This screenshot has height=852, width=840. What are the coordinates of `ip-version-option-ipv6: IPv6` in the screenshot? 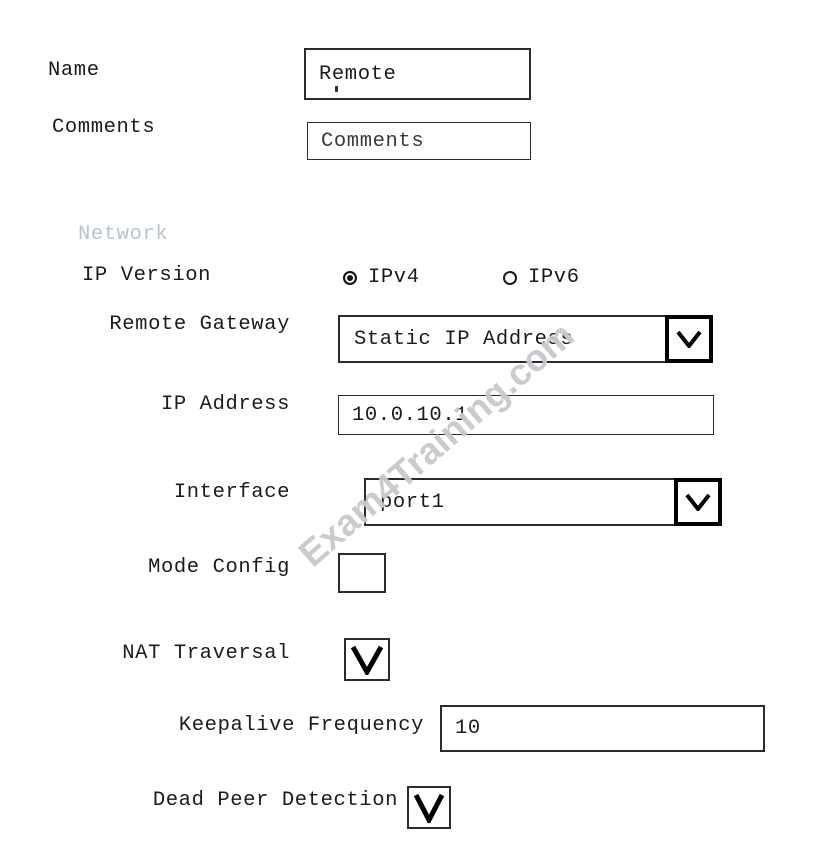 It's located at (541, 277).